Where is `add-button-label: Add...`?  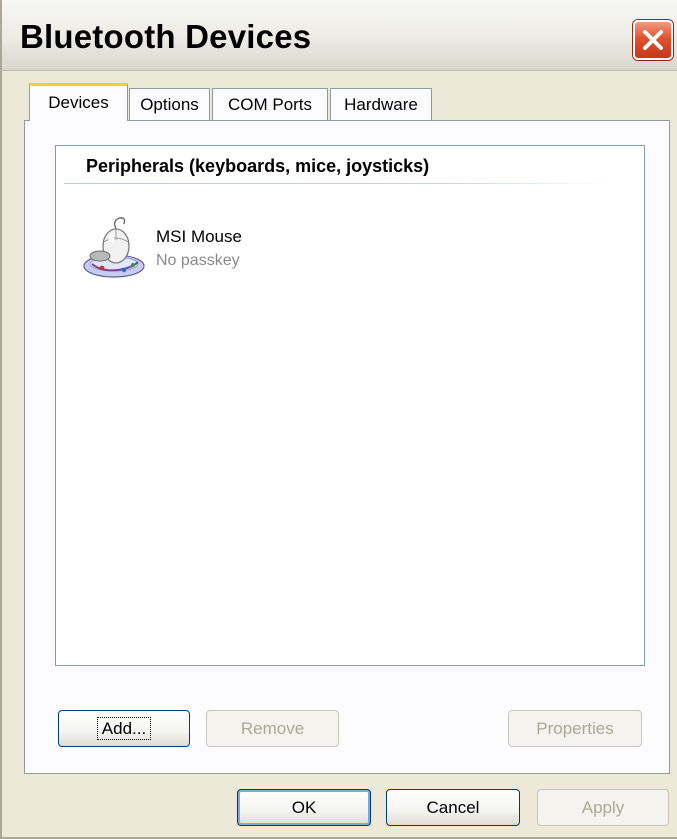 add-button-label: Add... is located at coordinates (124, 728).